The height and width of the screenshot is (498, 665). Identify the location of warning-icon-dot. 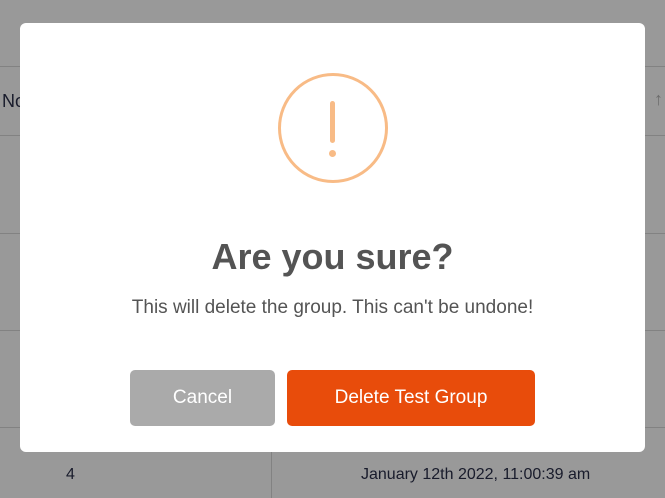
(332, 153).